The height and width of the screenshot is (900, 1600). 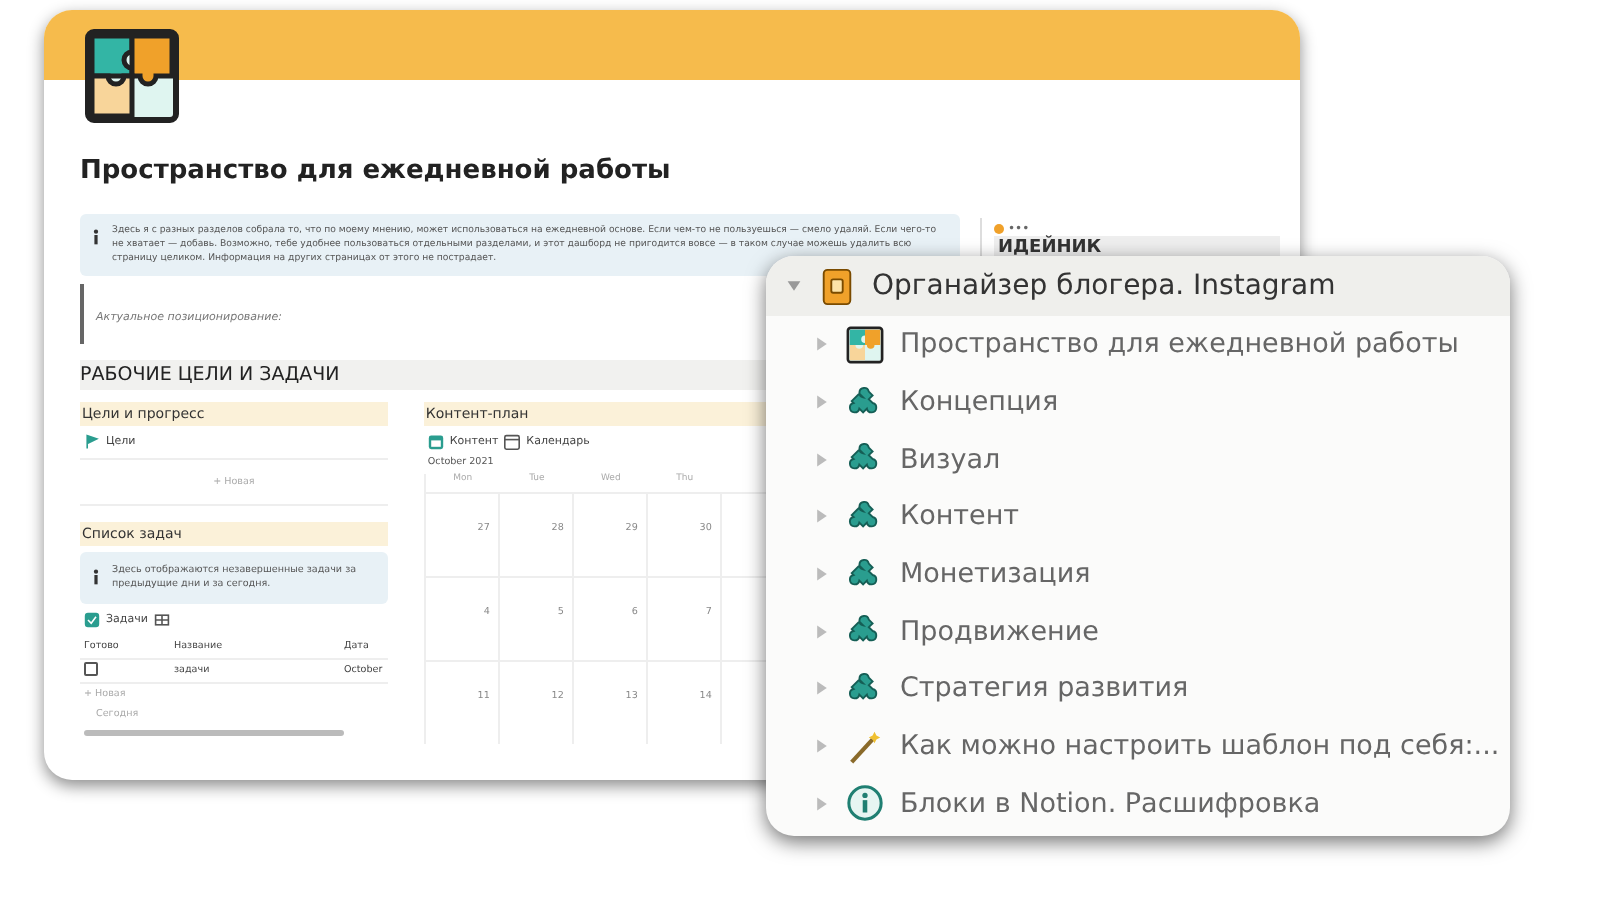 What do you see at coordinates (214, 733) in the screenshot?
I see `scrollbar` at bounding box center [214, 733].